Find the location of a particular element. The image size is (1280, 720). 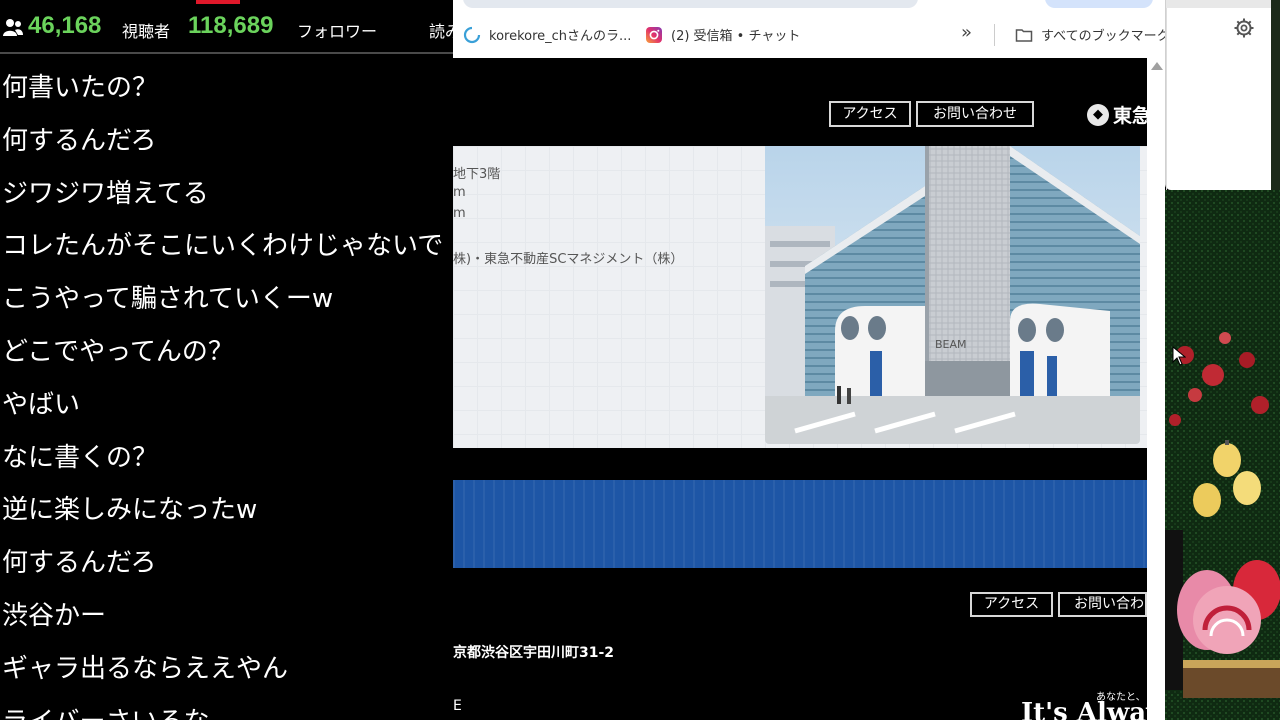

info-area-1: m is located at coordinates (459, 192).